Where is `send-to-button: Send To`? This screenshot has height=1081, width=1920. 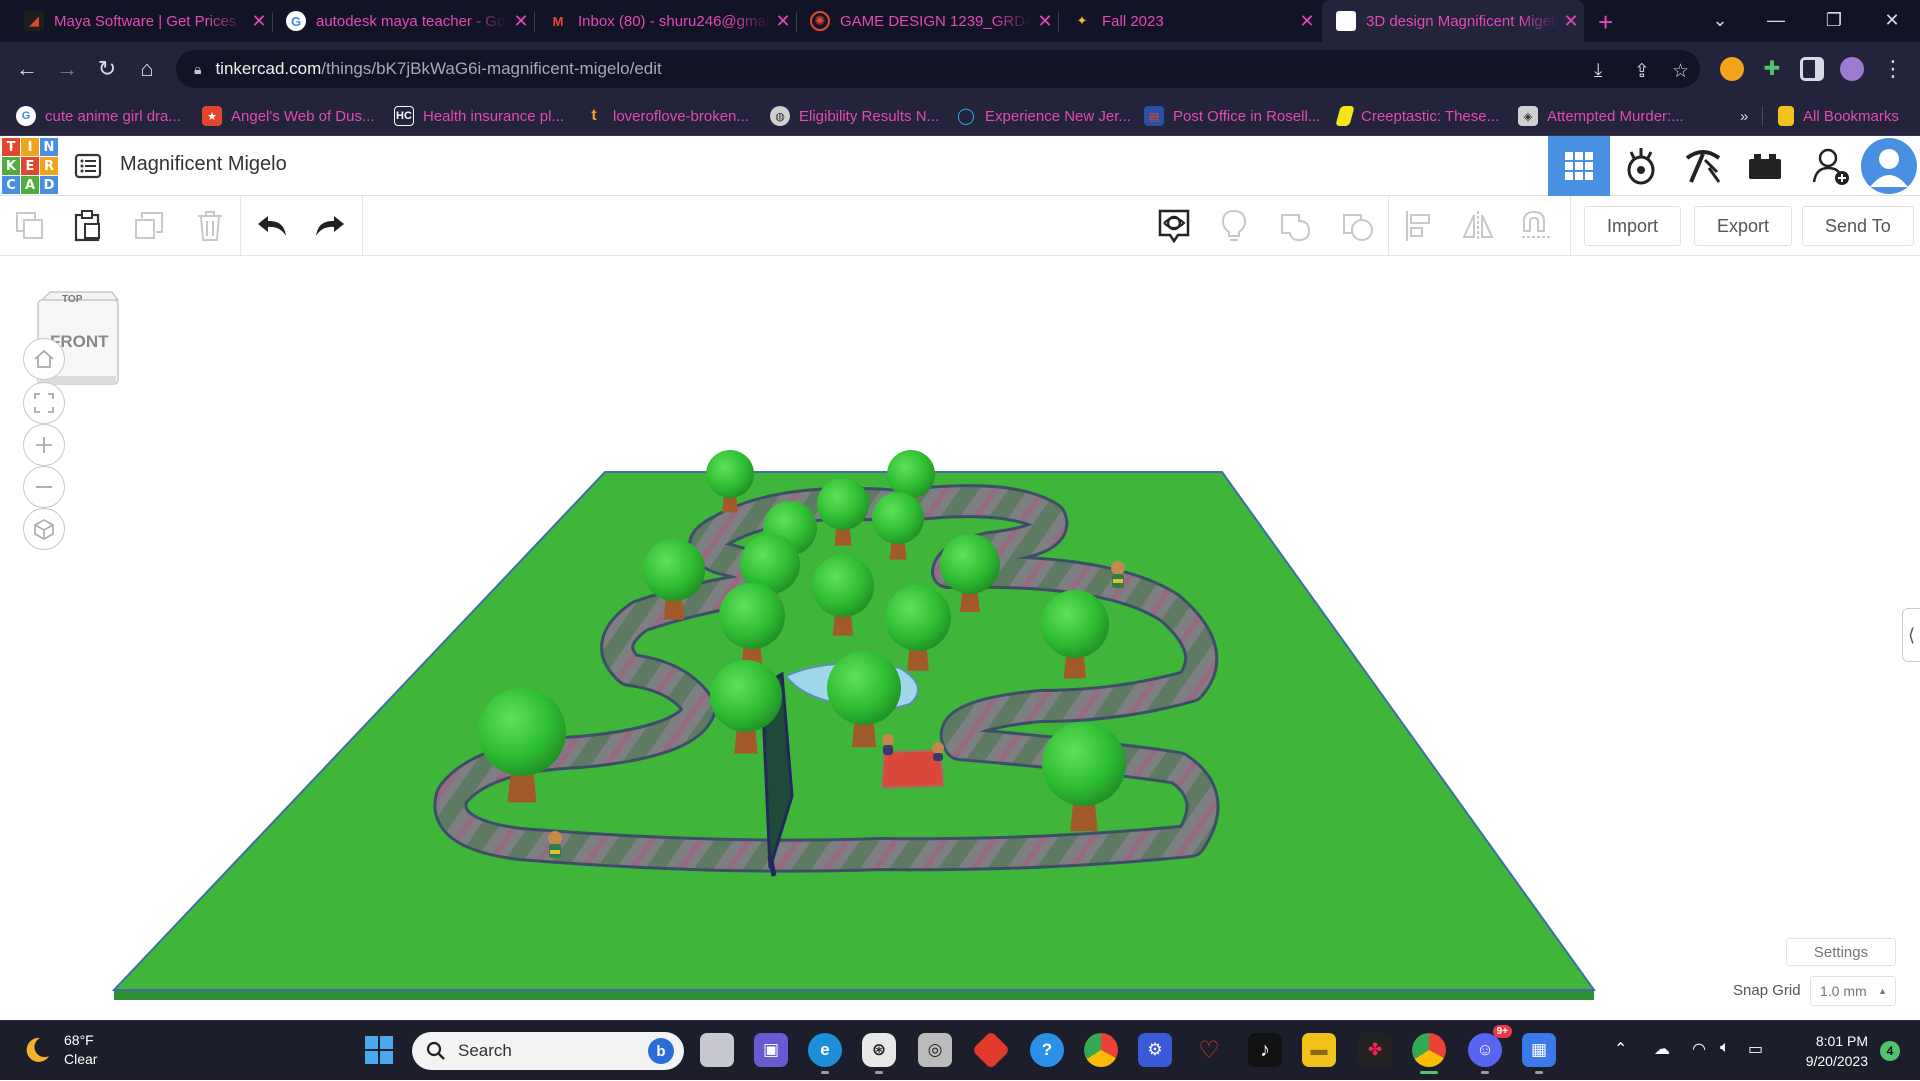
send-to-button: Send To is located at coordinates (1858, 226).